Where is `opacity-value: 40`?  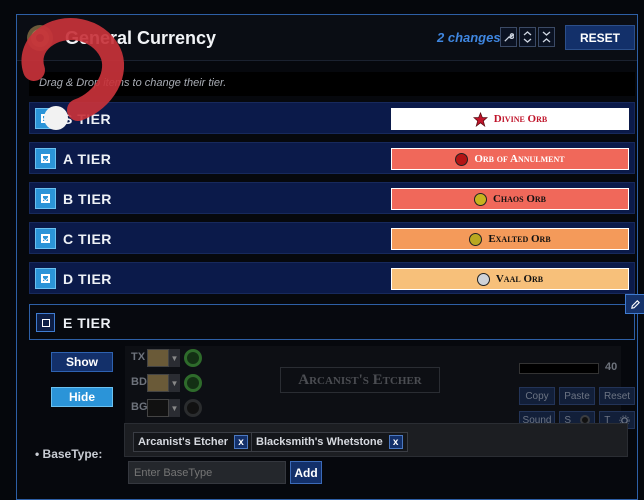
opacity-value: 40 is located at coordinates (611, 367).